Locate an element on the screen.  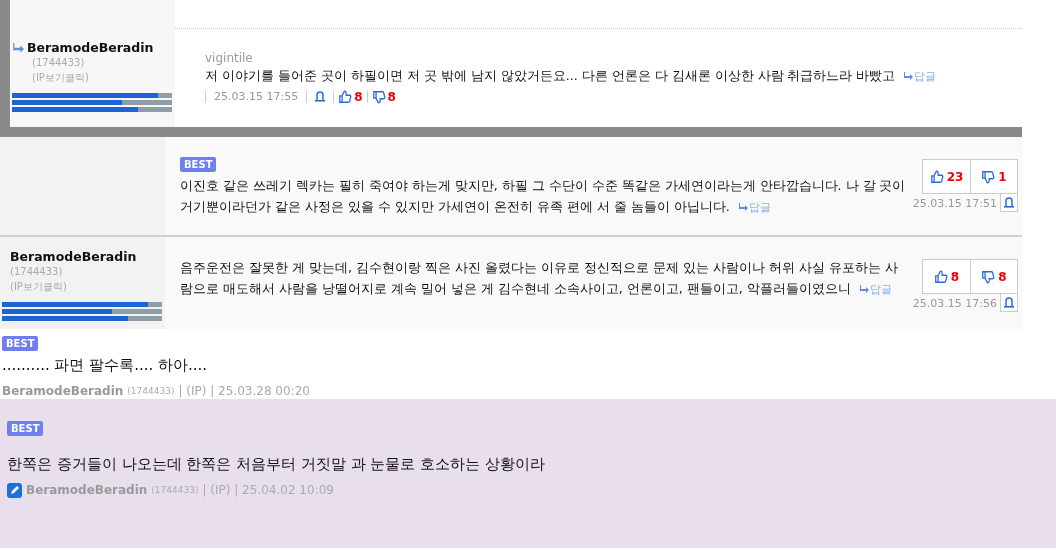
comment-text: 저 이야기를 들어준 곳이 하필이면 저 곳 밖에 남지 않았거든요... 다른 언론은 다 김새론 이상한 사람 취급하느라 바빴고 답글 is located at coordinates (613, 76).